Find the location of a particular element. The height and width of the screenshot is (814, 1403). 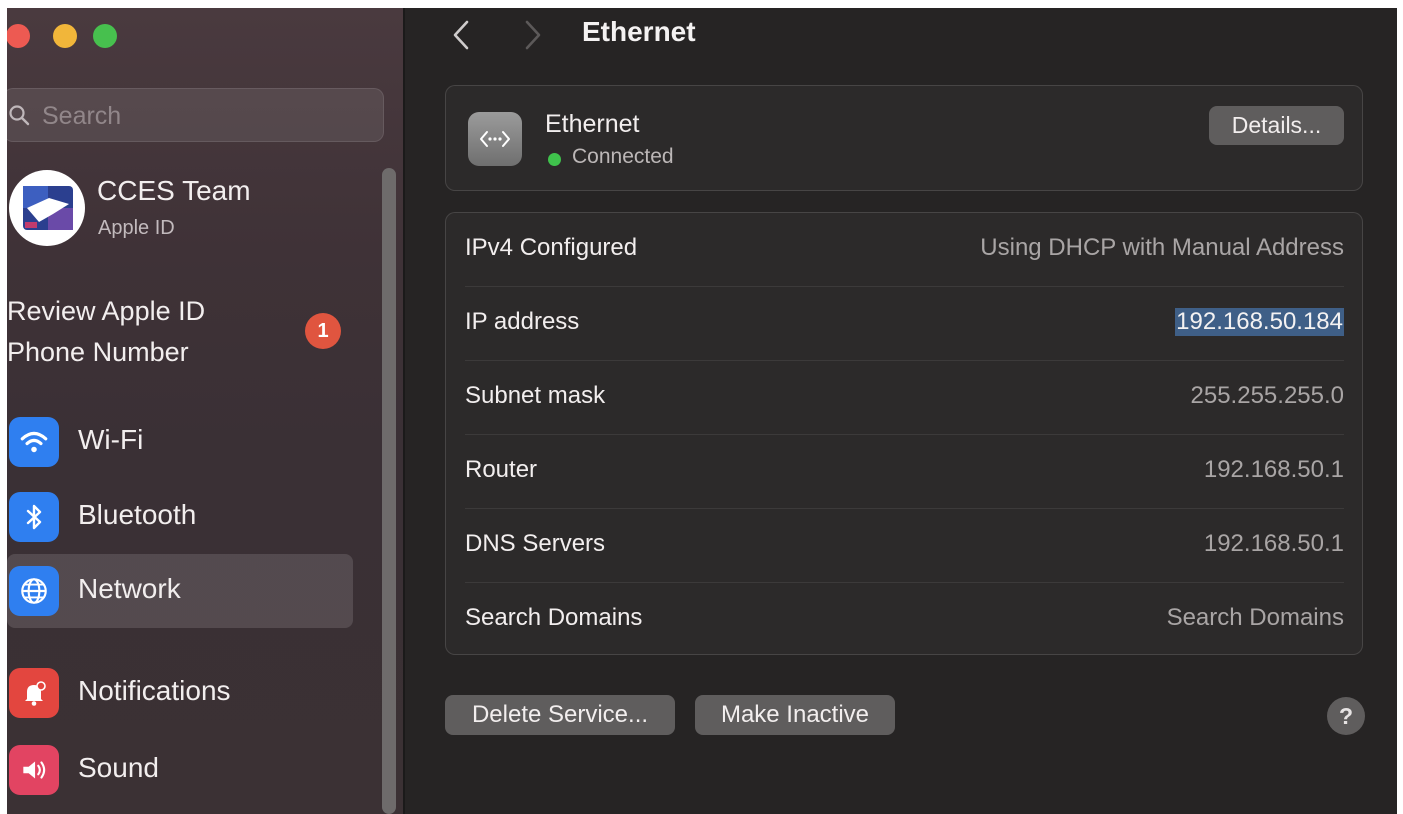

page-title: Ethernet is located at coordinates (639, 31).